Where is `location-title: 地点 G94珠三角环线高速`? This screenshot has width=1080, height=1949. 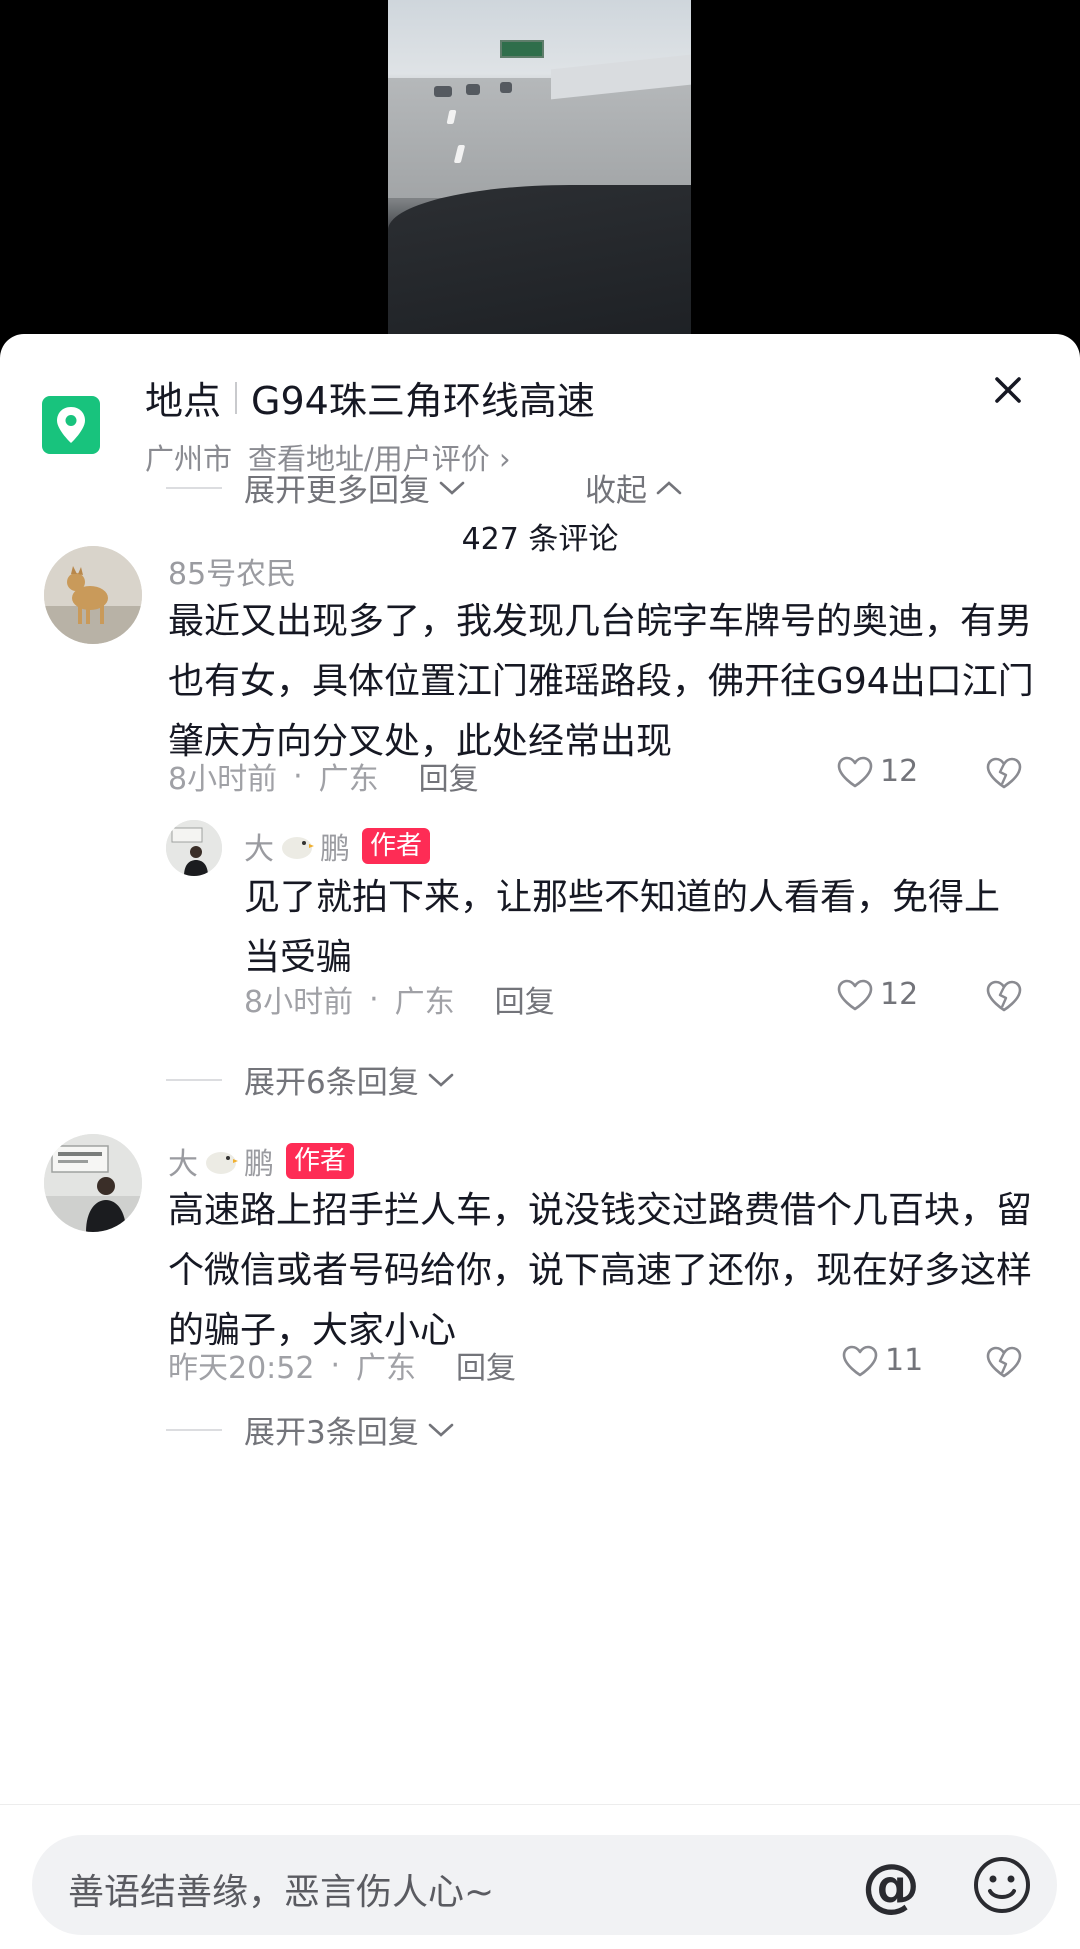
location-title: 地点 G94珠三角环线高速 is located at coordinates (370, 397).